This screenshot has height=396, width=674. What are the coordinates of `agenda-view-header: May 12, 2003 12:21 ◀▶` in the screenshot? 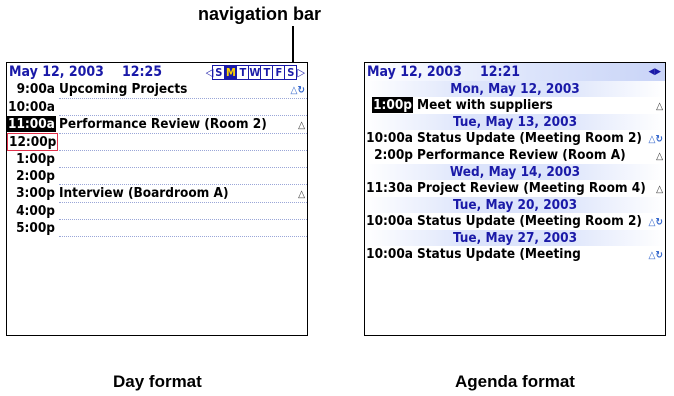 It's located at (515, 72).